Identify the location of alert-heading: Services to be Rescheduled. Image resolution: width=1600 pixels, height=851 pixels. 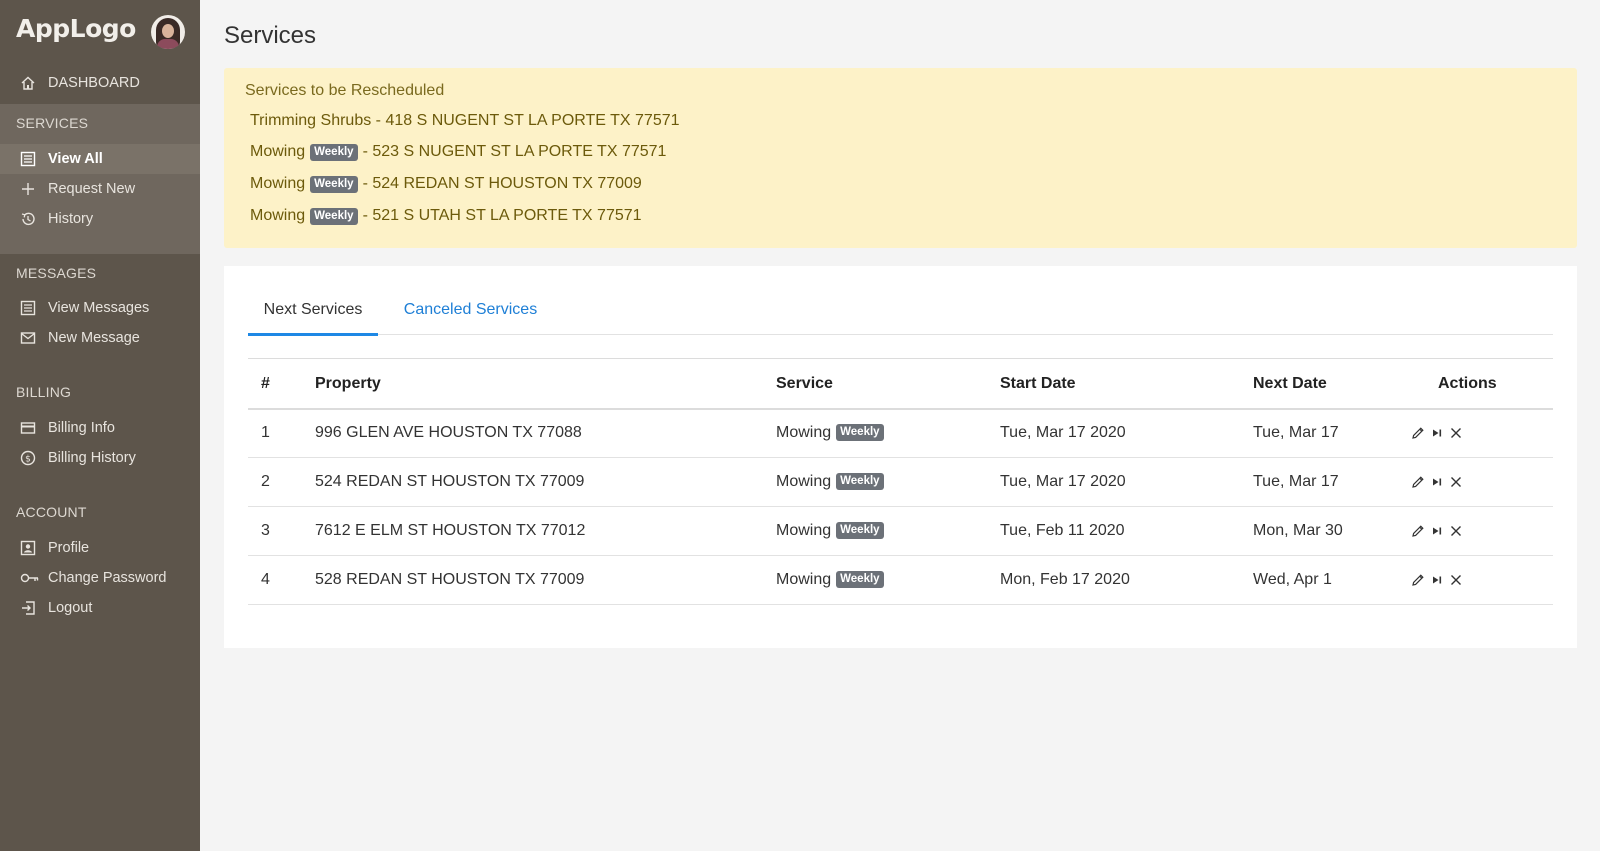
(345, 90).